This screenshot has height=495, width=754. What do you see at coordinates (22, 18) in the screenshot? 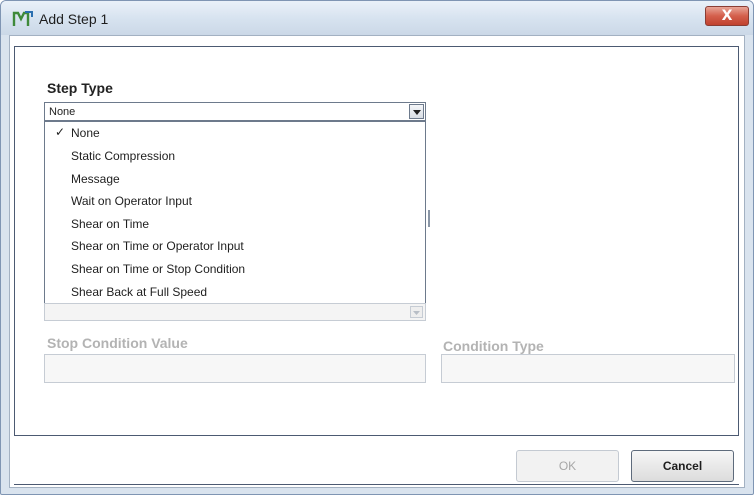
I see `app-icon` at bounding box center [22, 18].